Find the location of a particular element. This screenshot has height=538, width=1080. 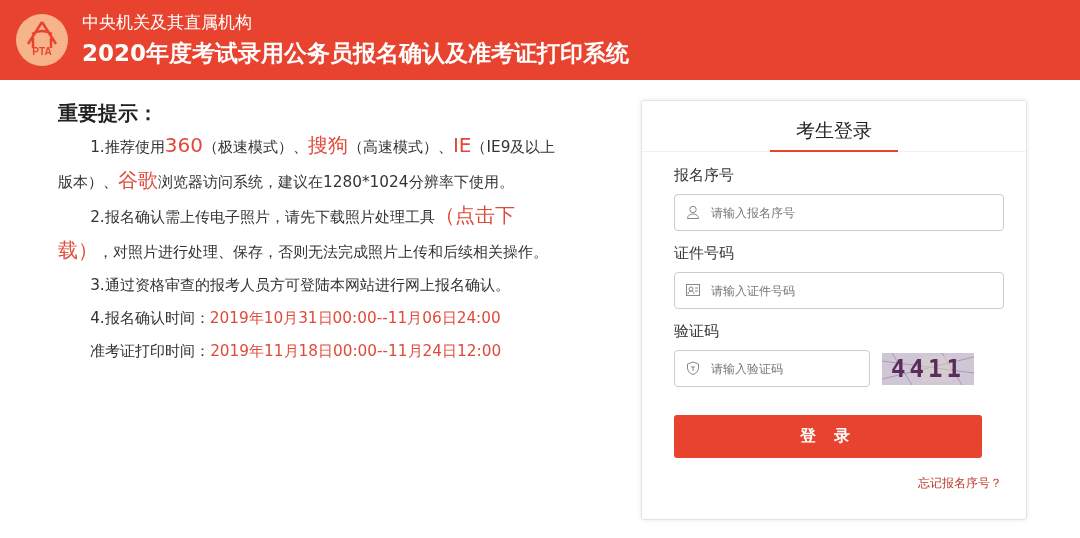

header-subtitle: 中央机关及其直属机构 is located at coordinates (167, 22).